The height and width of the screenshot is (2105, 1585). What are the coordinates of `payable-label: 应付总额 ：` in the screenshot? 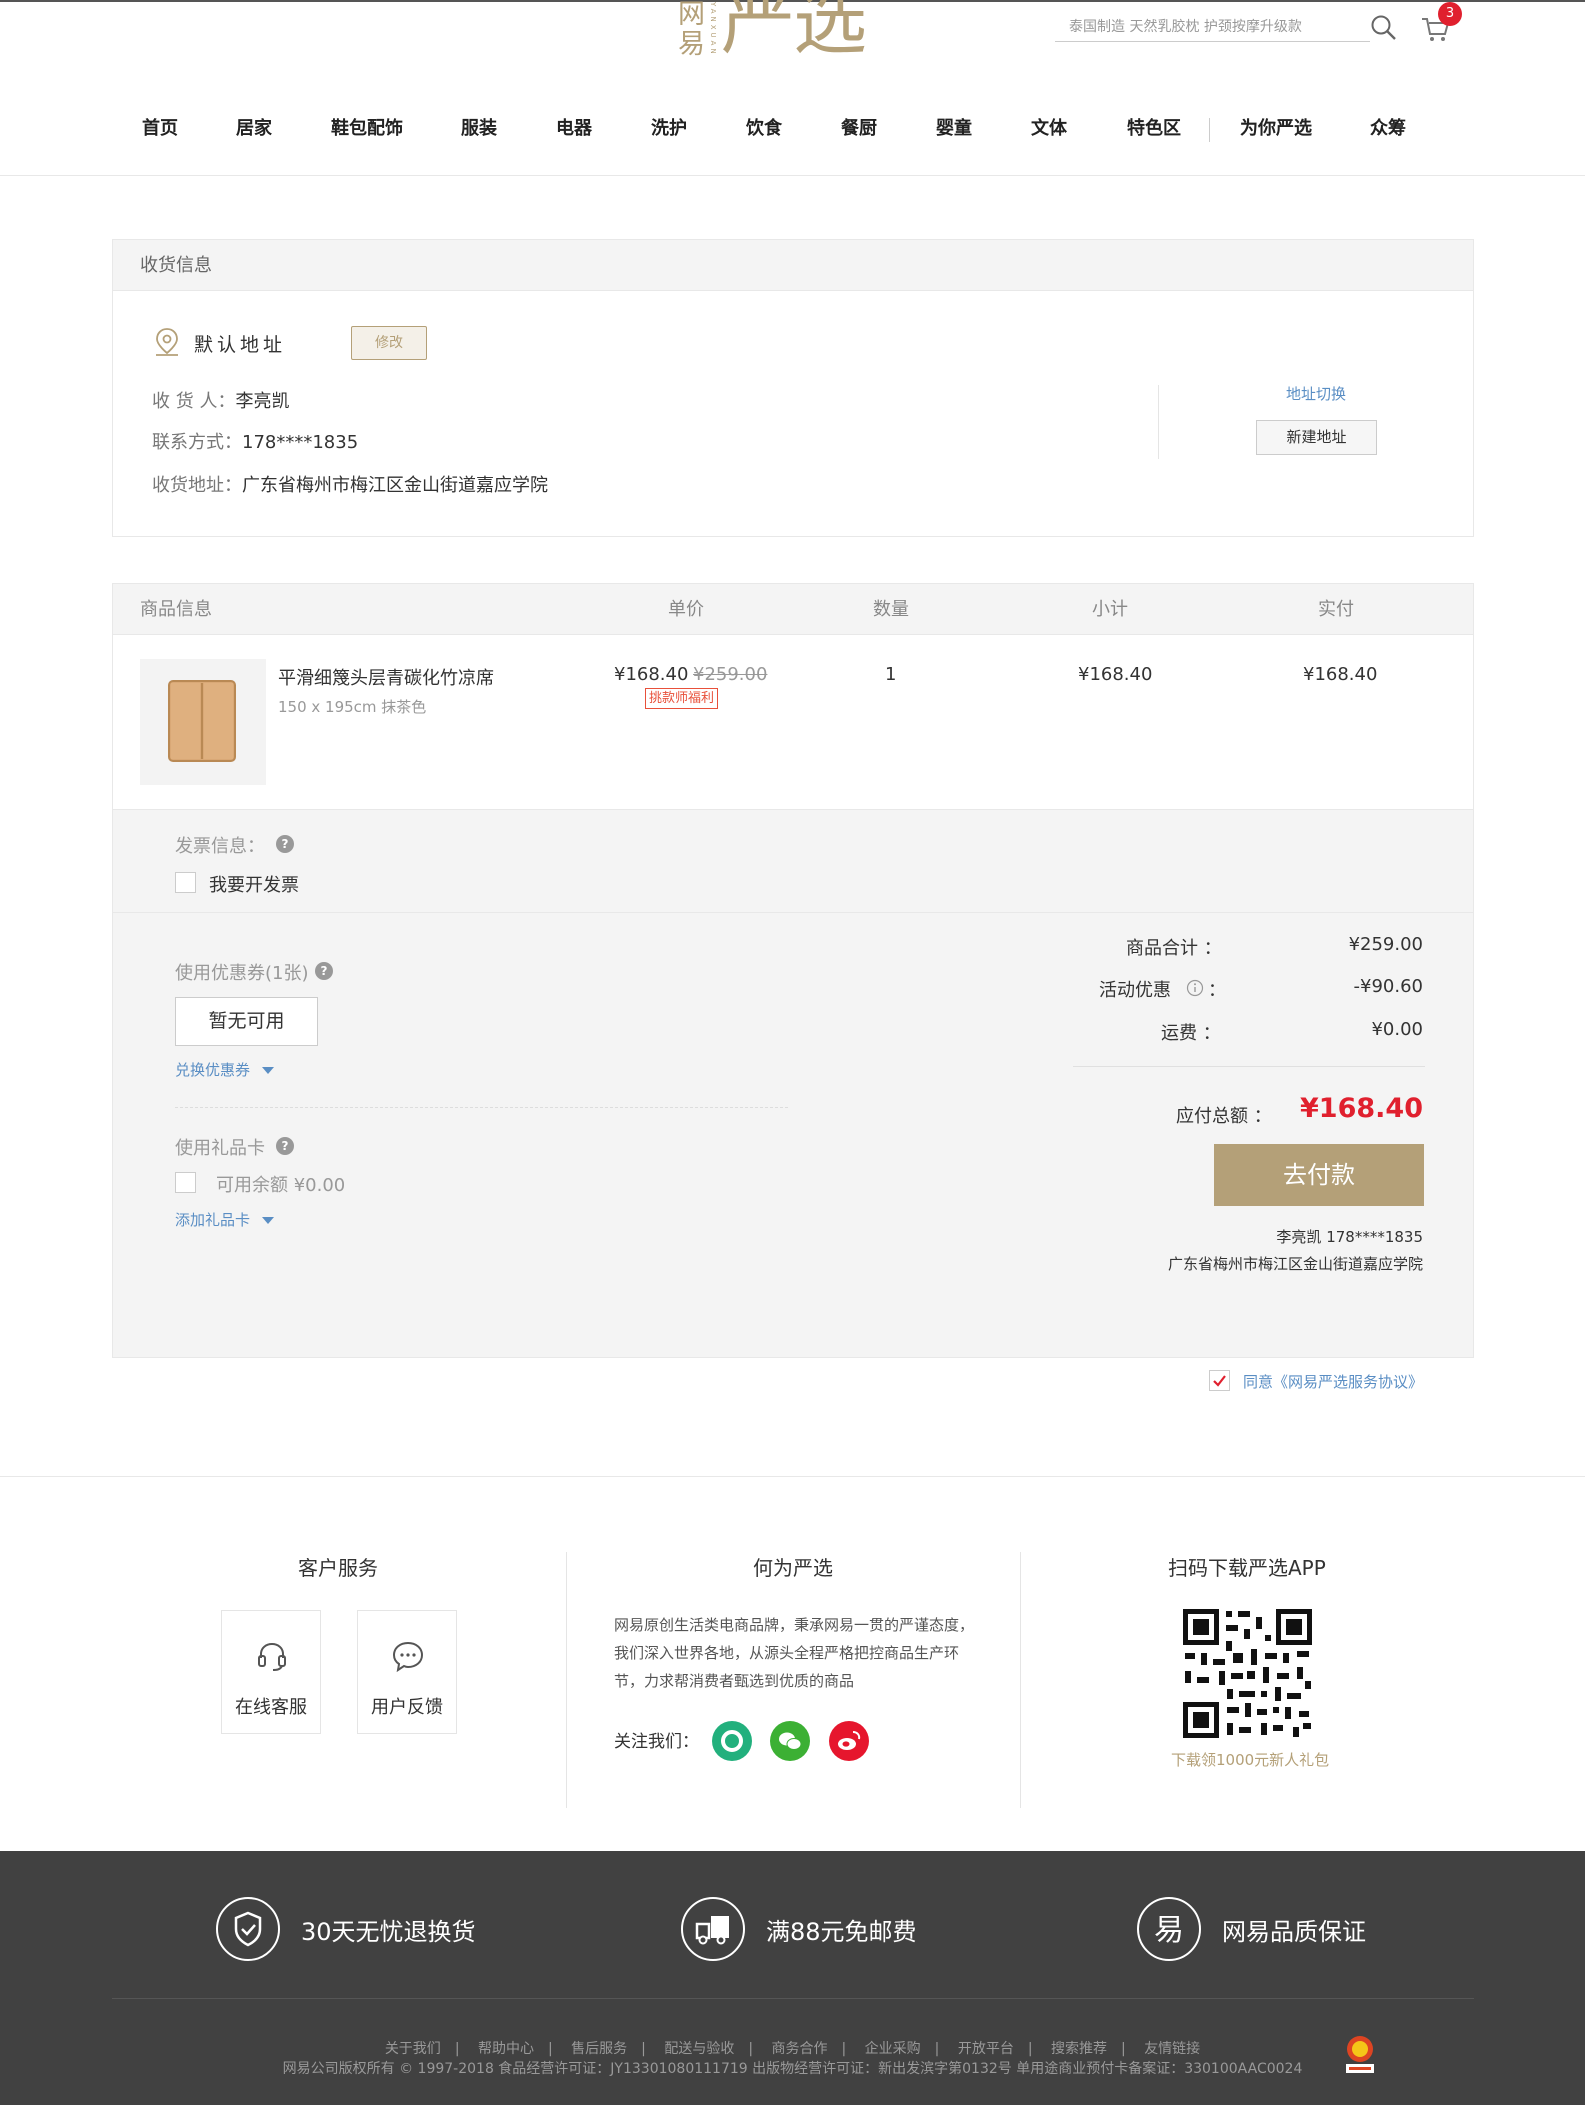 It's located at (1224, 1116).